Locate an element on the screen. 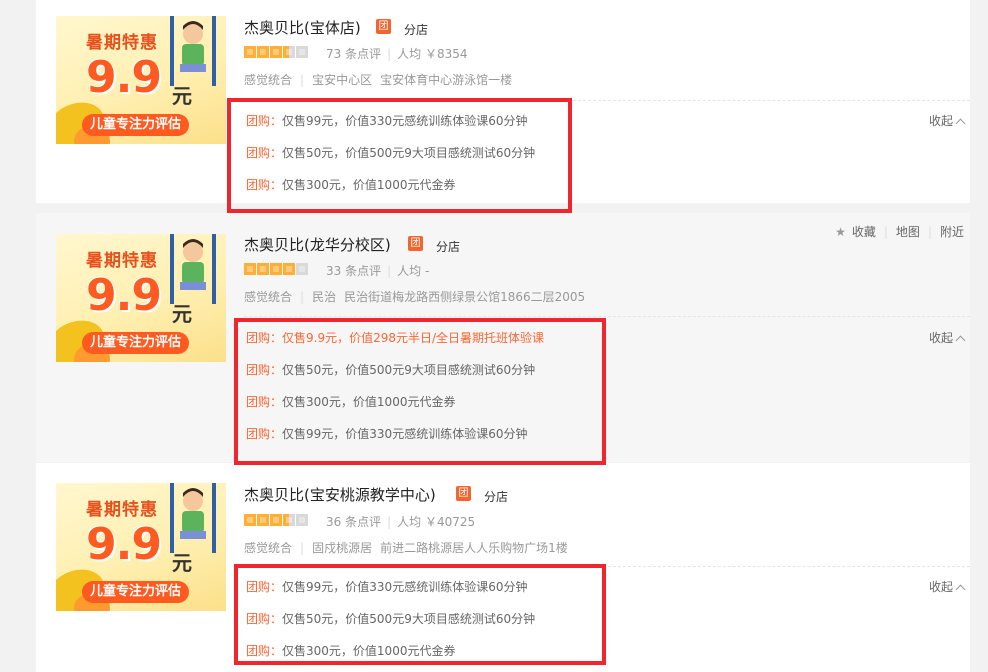  avg-price: 人均 - is located at coordinates (413, 271).